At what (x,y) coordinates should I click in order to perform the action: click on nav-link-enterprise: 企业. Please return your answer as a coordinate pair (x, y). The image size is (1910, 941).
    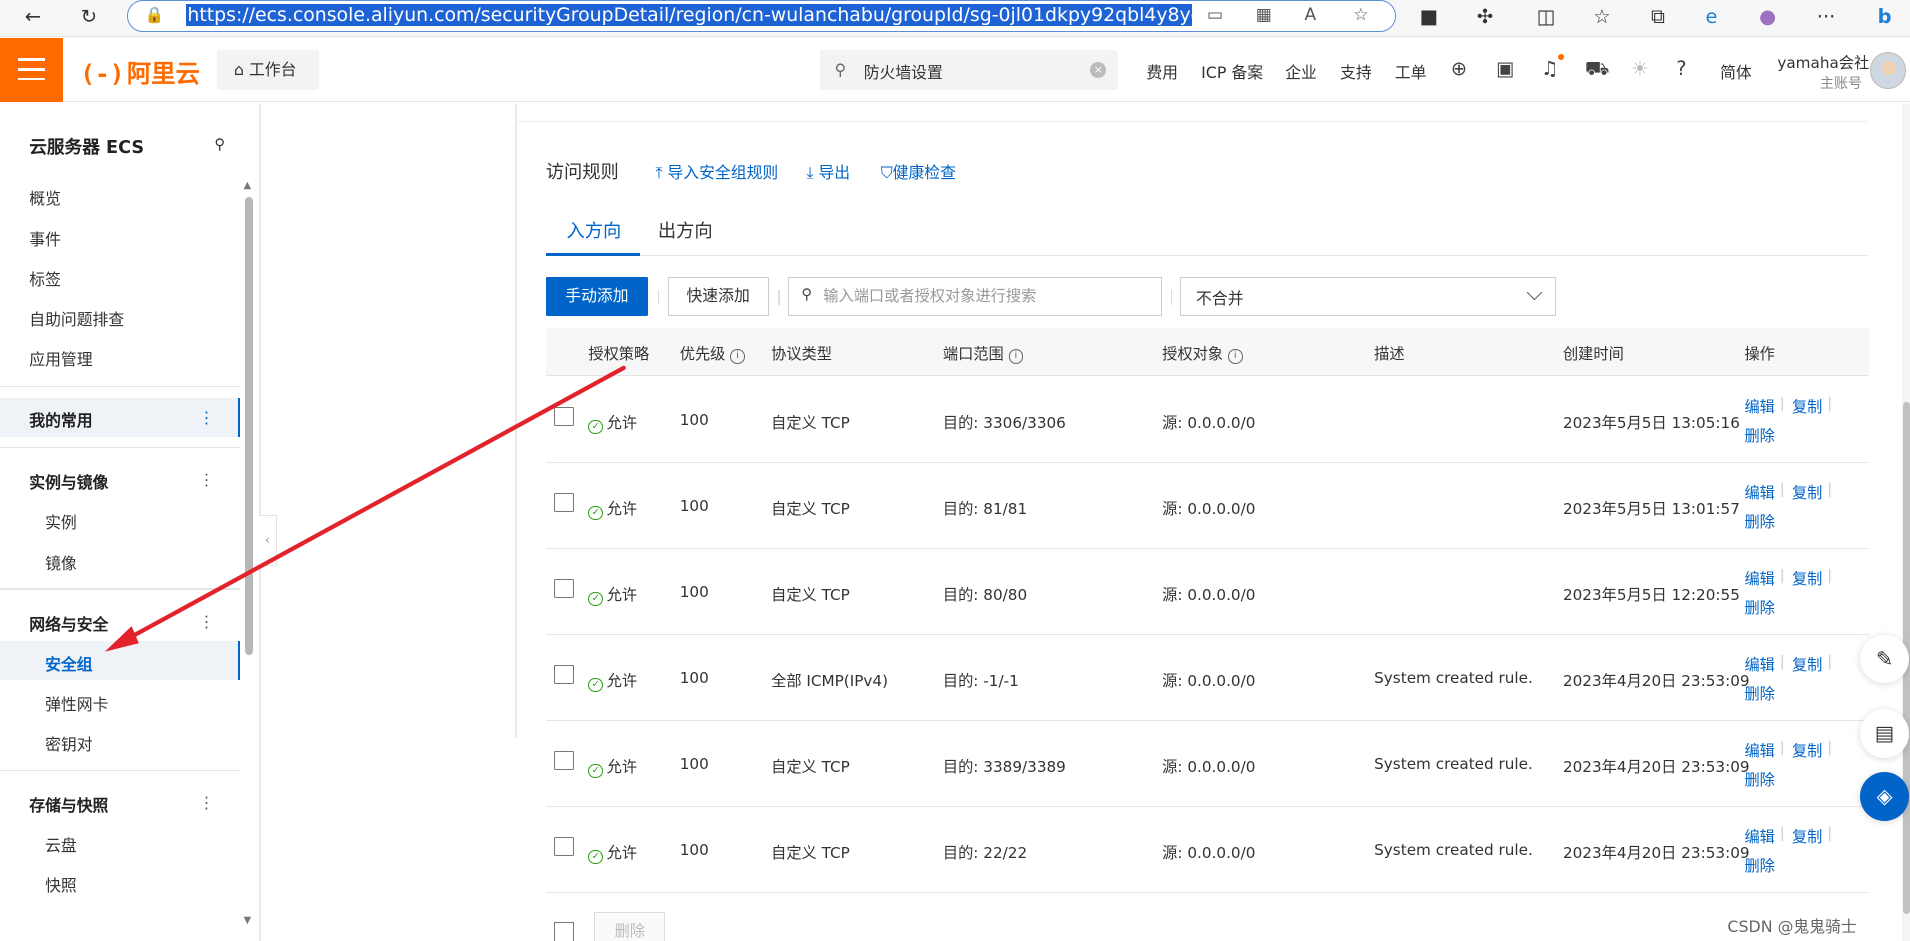
    Looking at the image, I should click on (1301, 71).